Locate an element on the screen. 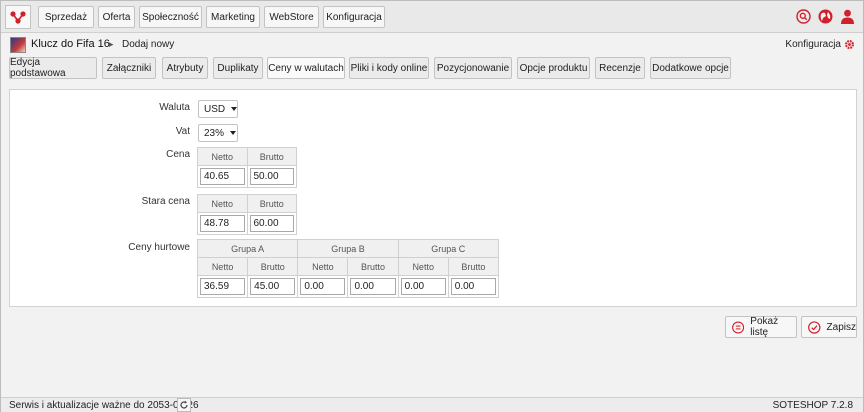  cena-table: Netto Brutto 40.65 50.00 is located at coordinates (247, 167).